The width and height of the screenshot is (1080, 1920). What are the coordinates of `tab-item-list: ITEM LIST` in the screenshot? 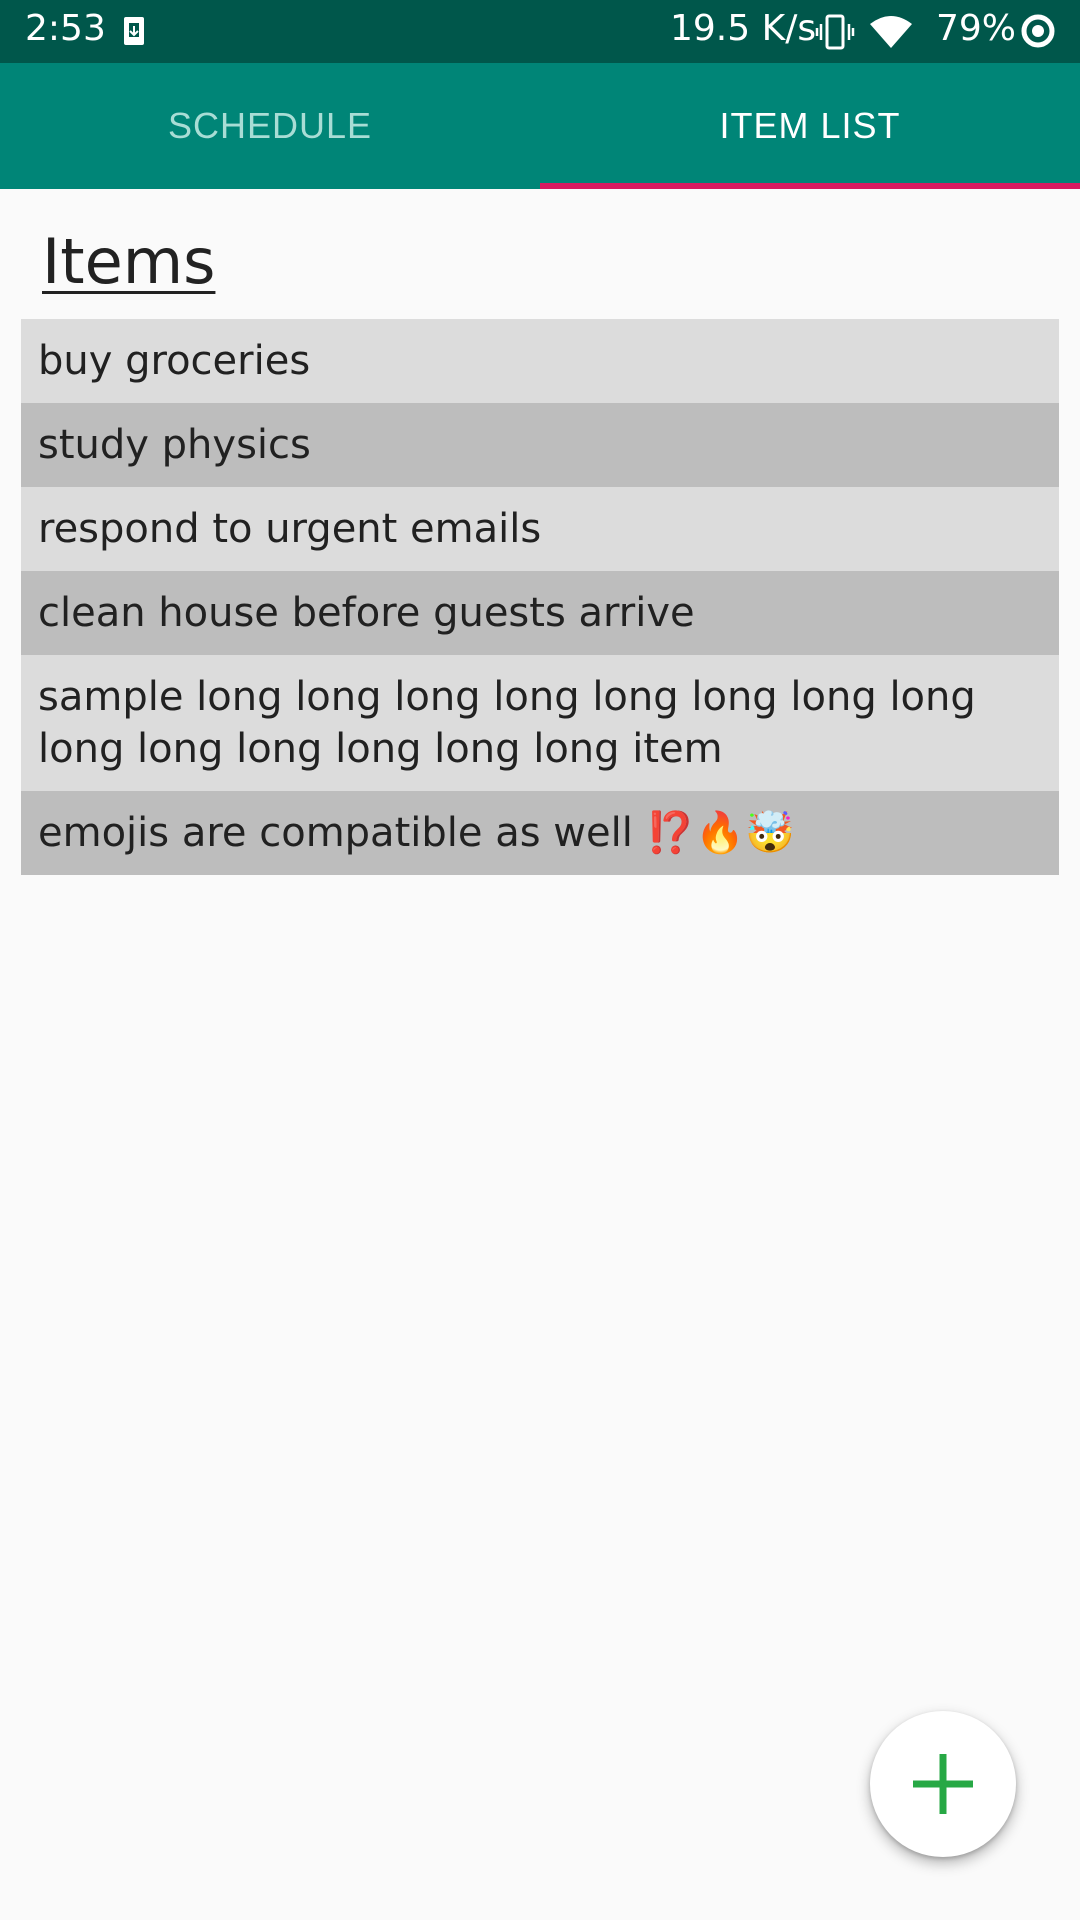 It's located at (810, 126).